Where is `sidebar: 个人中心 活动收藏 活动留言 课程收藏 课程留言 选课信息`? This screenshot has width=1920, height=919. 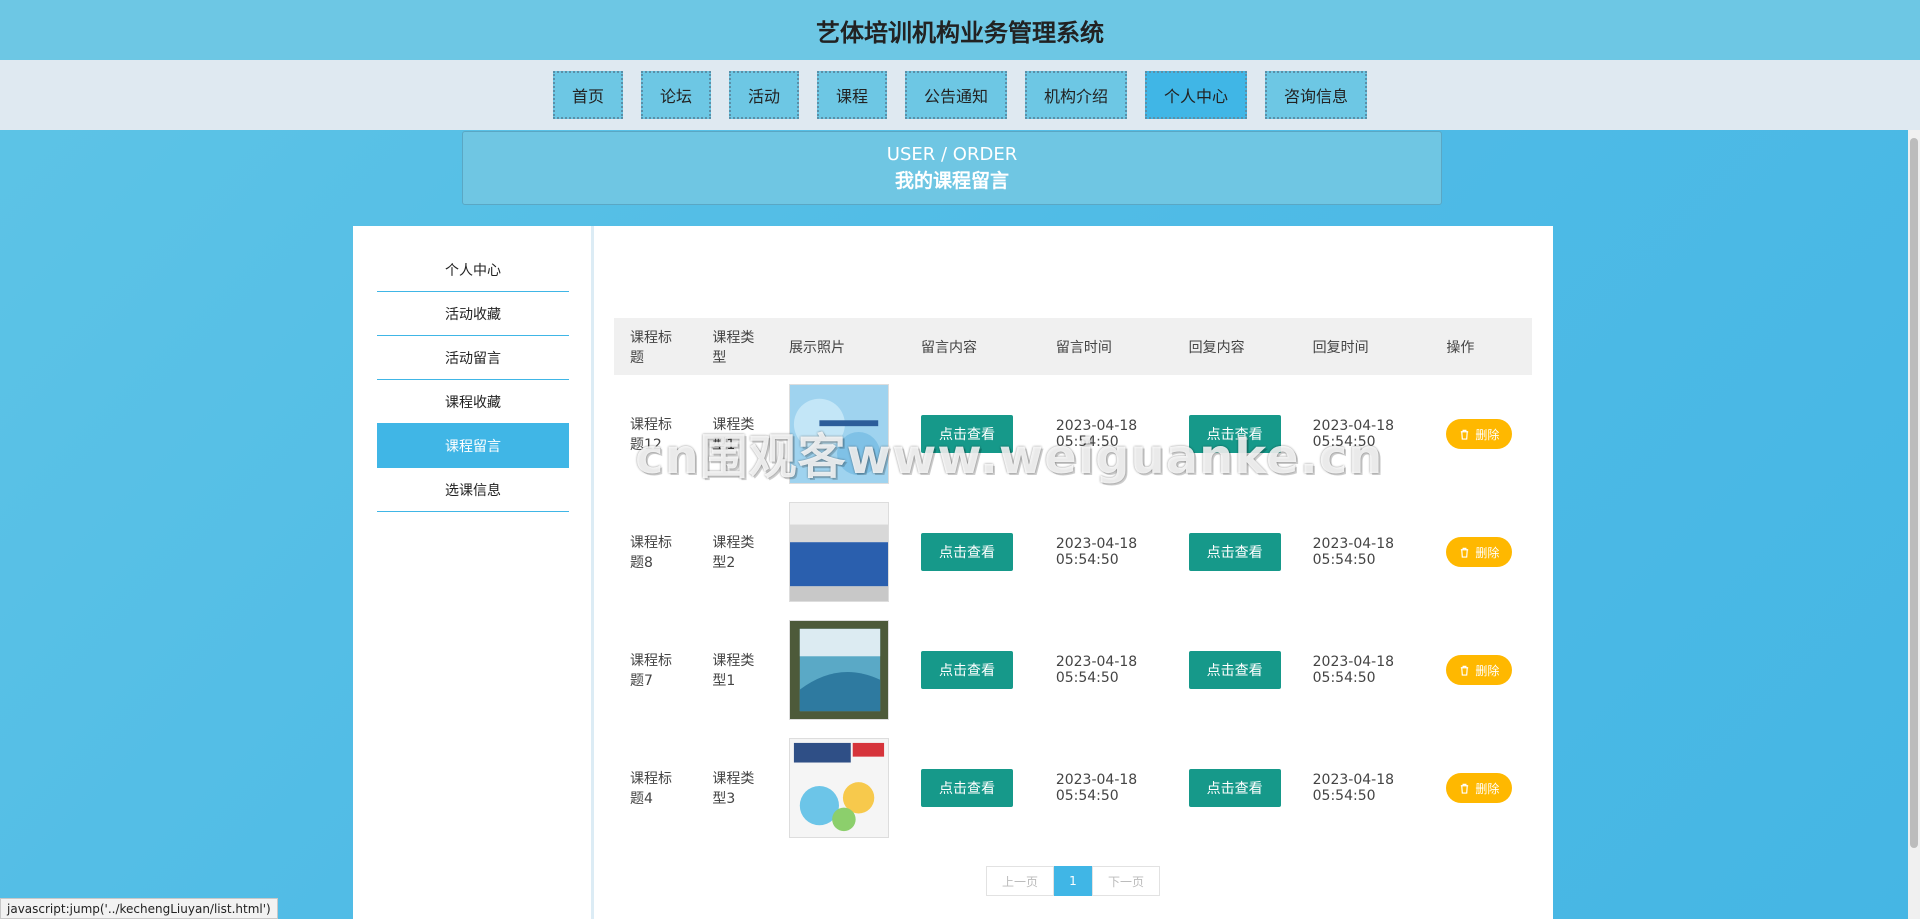
sidebar: 个人中心 活动收藏 活动留言 课程收藏 课程留言 选课信息 is located at coordinates (473, 380).